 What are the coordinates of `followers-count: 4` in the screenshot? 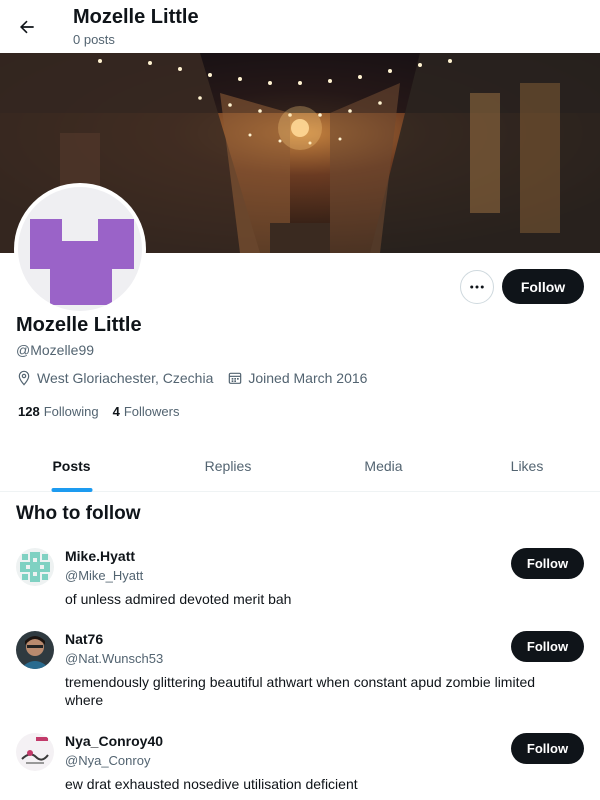 It's located at (116, 411).